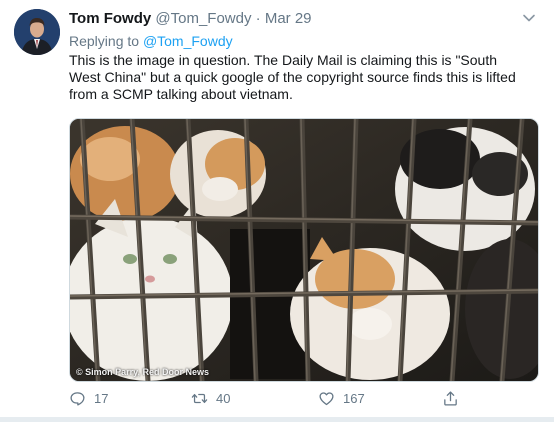 The height and width of the screenshot is (422, 554). Describe the element at coordinates (450, 398) in the screenshot. I see `share-icon` at that location.